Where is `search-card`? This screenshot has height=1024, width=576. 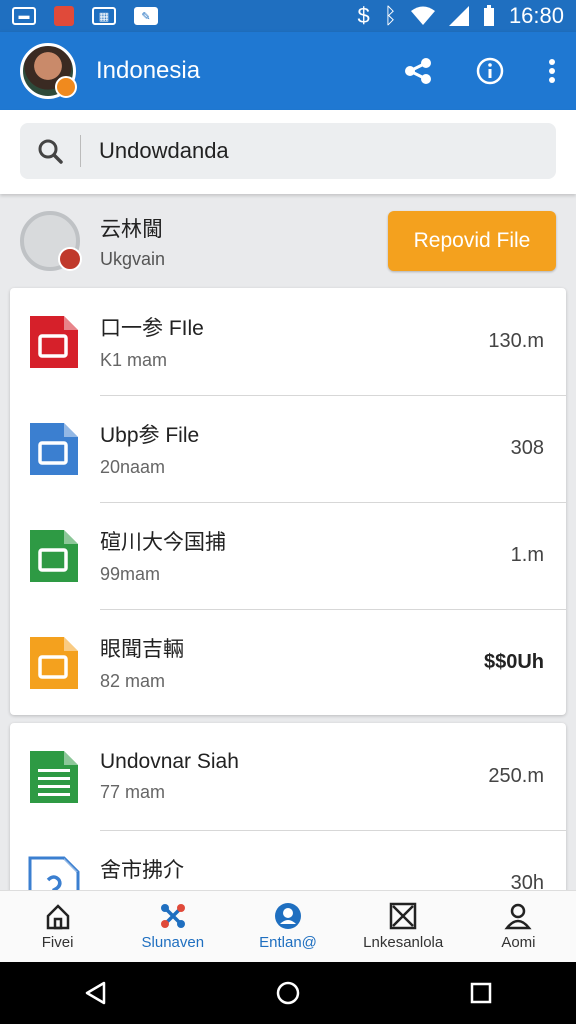
search-card is located at coordinates (288, 152).